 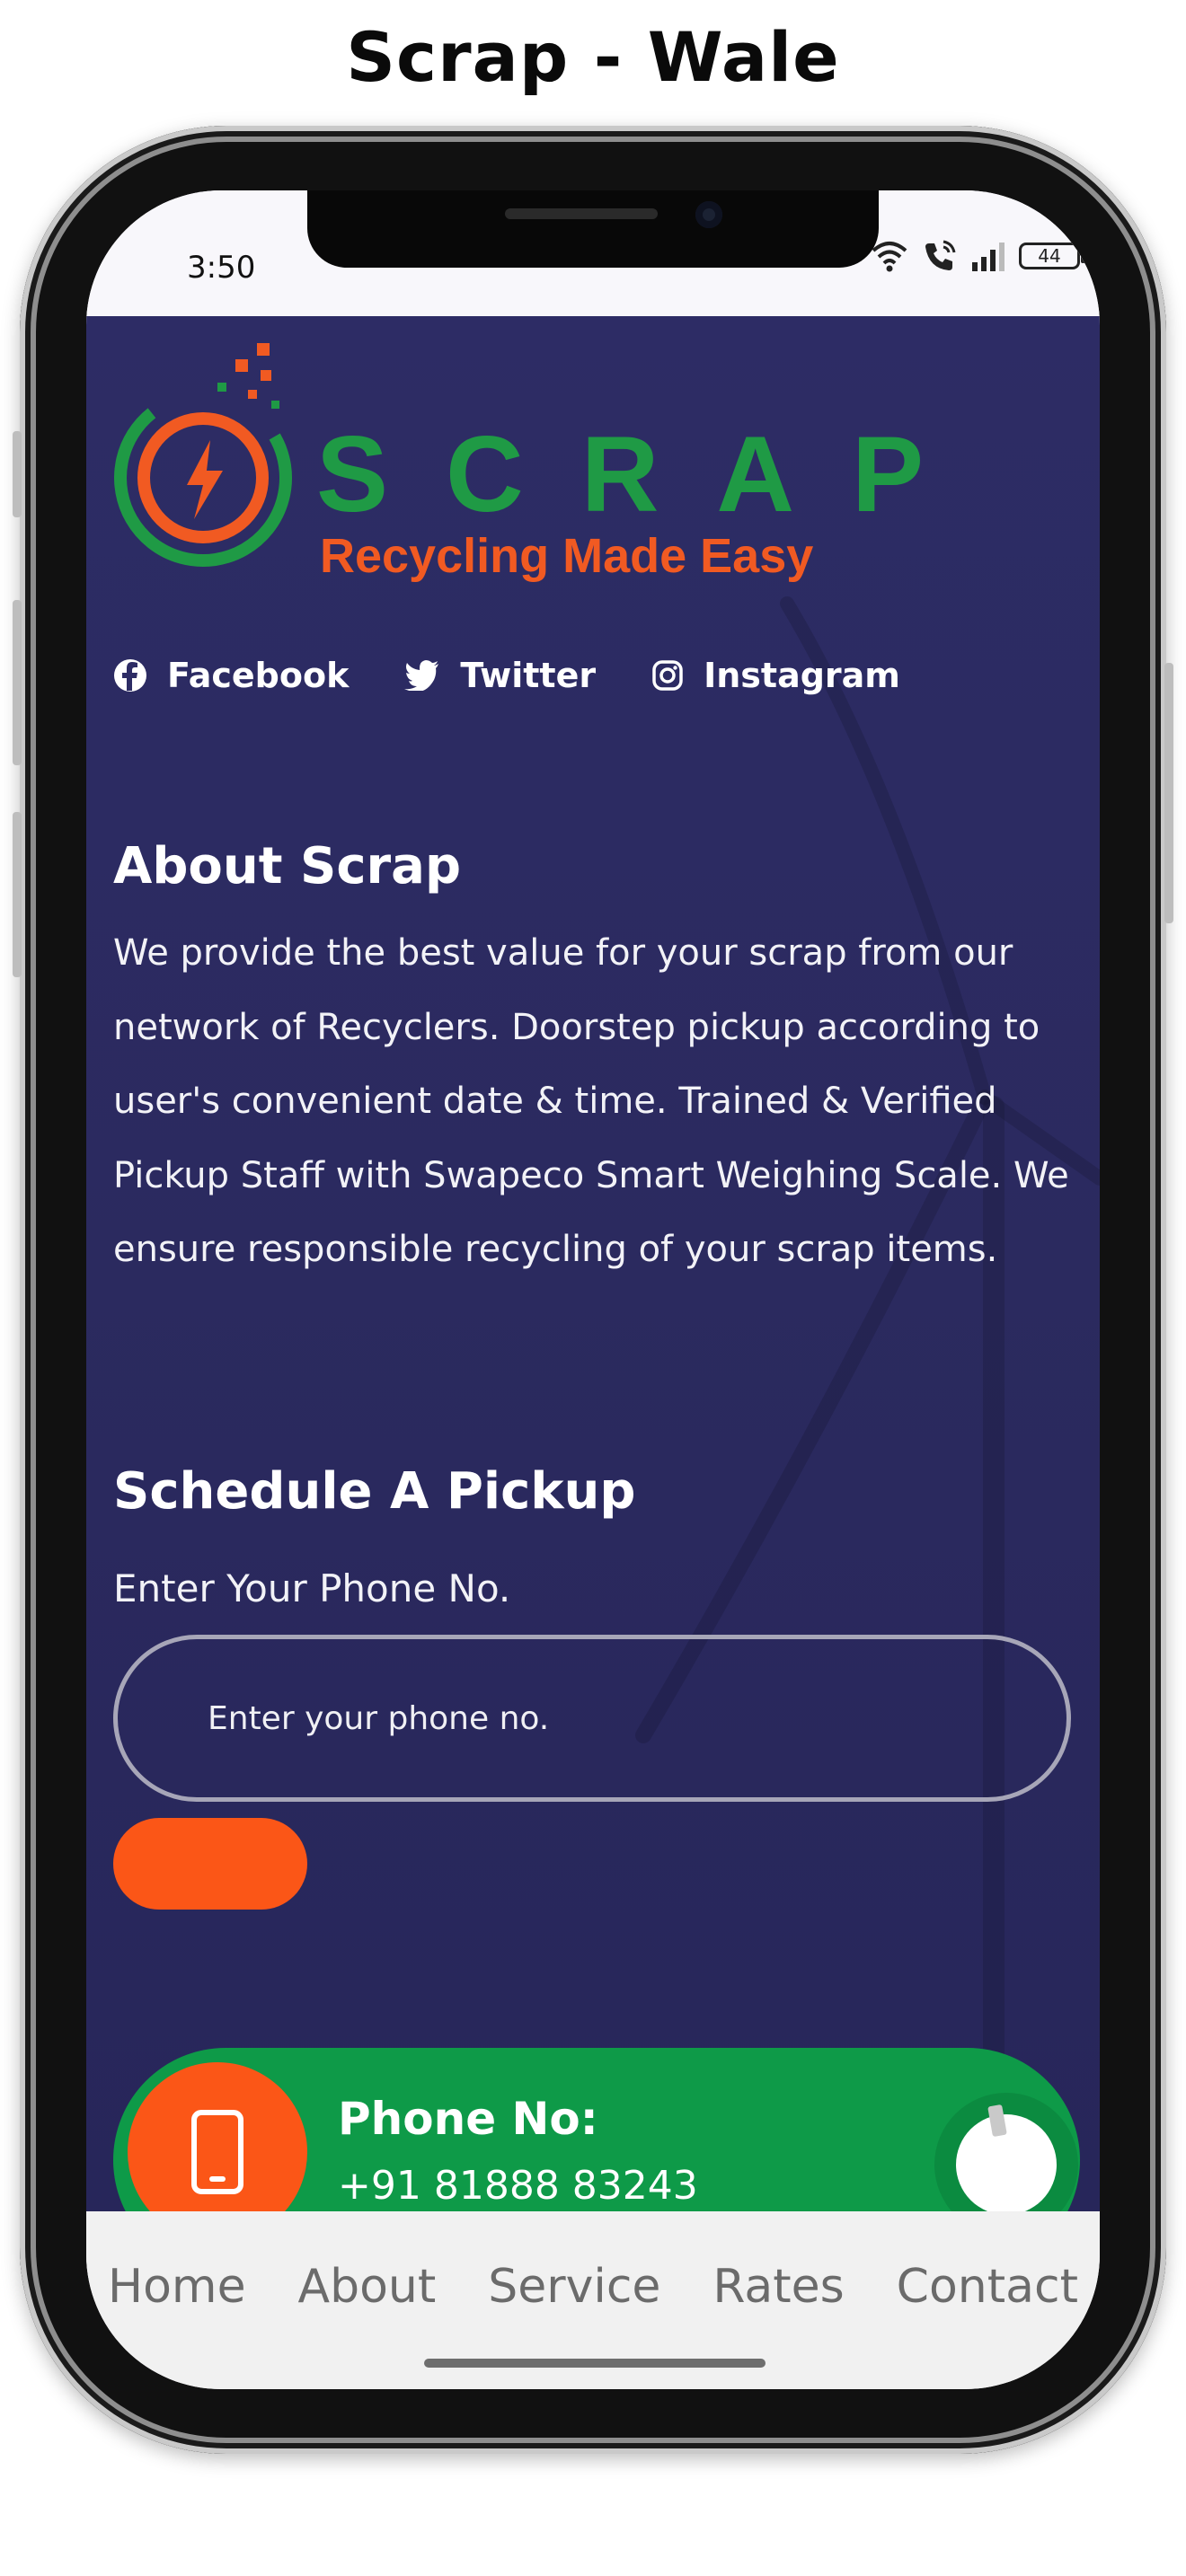 I want to click on logo-wordmark: SCRAP, so click(x=649, y=474).